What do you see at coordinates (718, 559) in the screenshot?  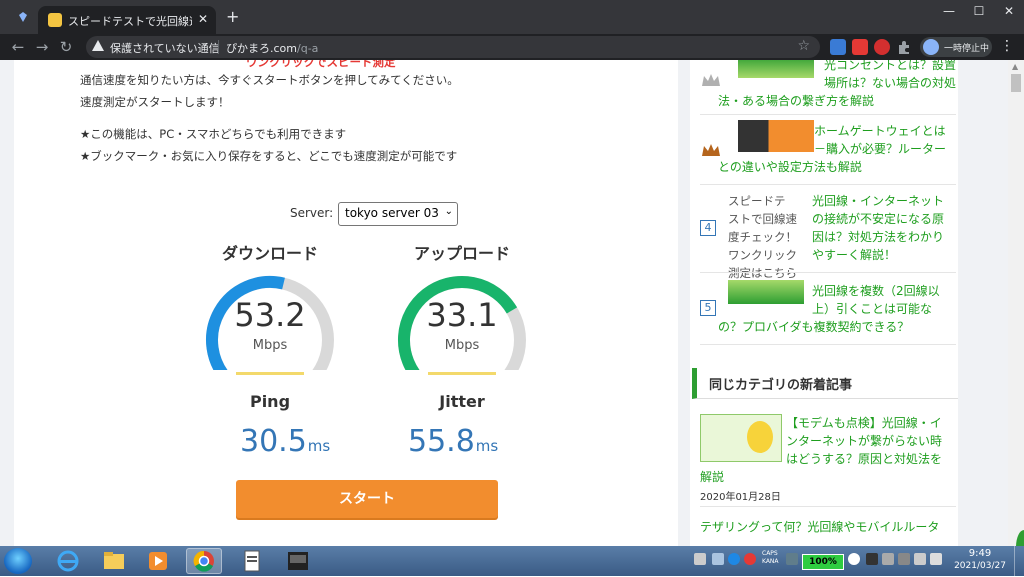 I see `tray-tools-icon` at bounding box center [718, 559].